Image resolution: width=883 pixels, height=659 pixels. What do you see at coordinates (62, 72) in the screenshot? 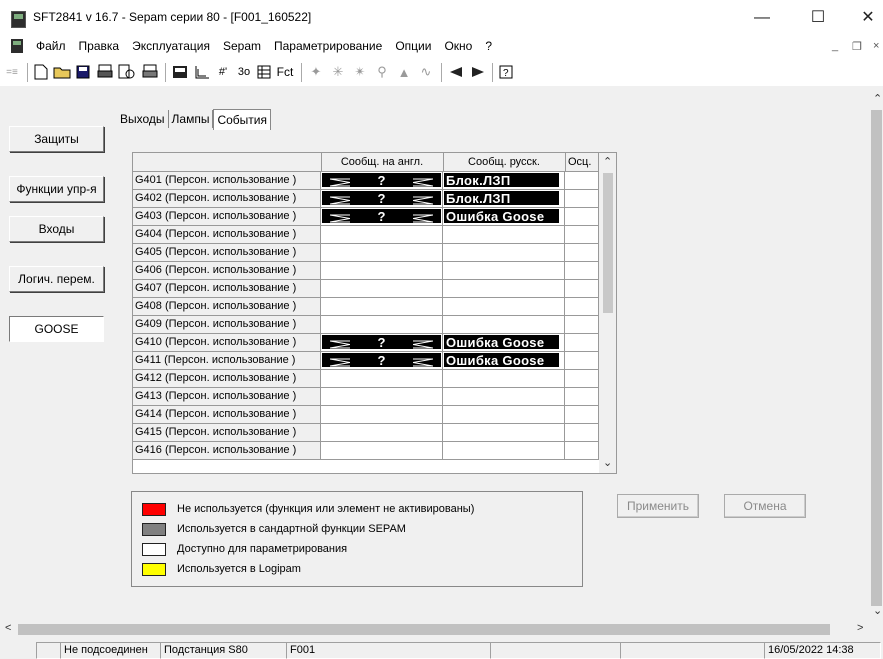
I see `open-folder-icon` at bounding box center [62, 72].